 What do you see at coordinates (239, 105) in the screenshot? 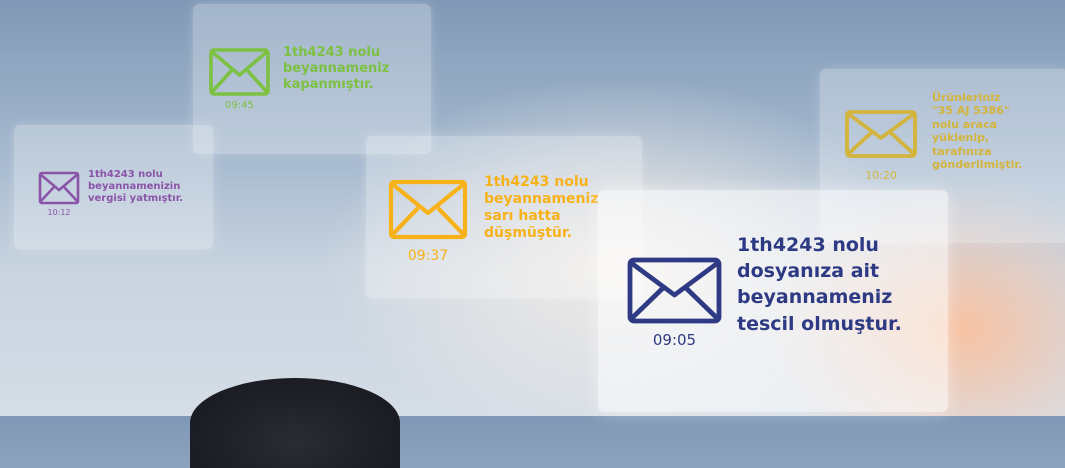
I see `notification-time: 09:45` at bounding box center [239, 105].